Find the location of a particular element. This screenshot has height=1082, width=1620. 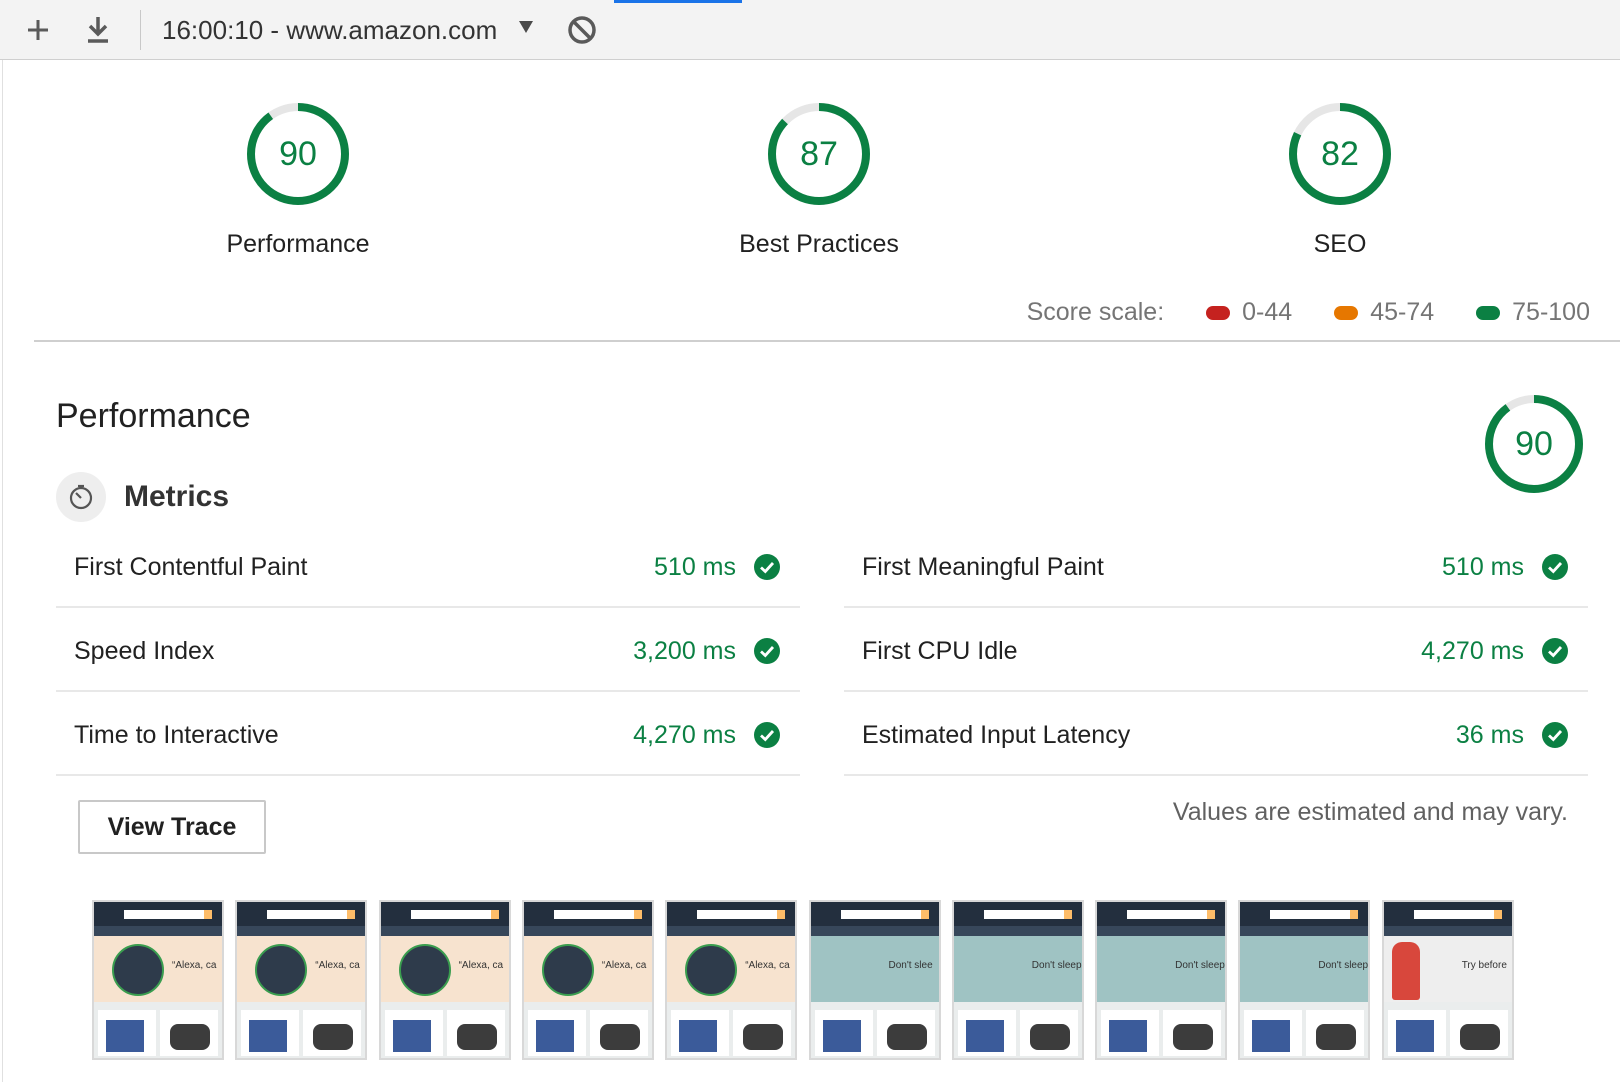

metric-name: Estimated Input Latency is located at coordinates (996, 735).